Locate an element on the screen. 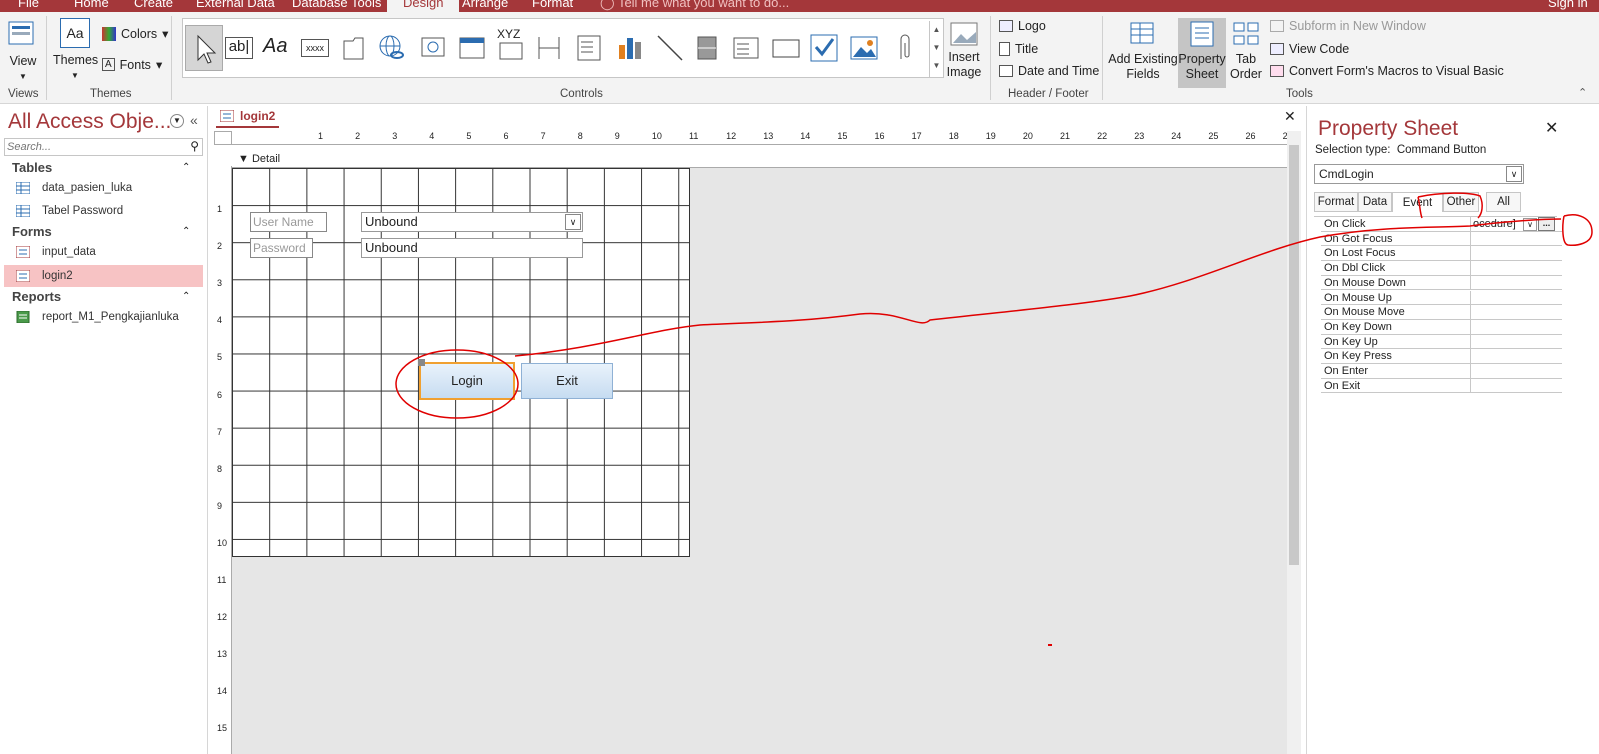 The height and width of the screenshot is (754, 1599). nav-section-forms: Forms is located at coordinates (32, 231).